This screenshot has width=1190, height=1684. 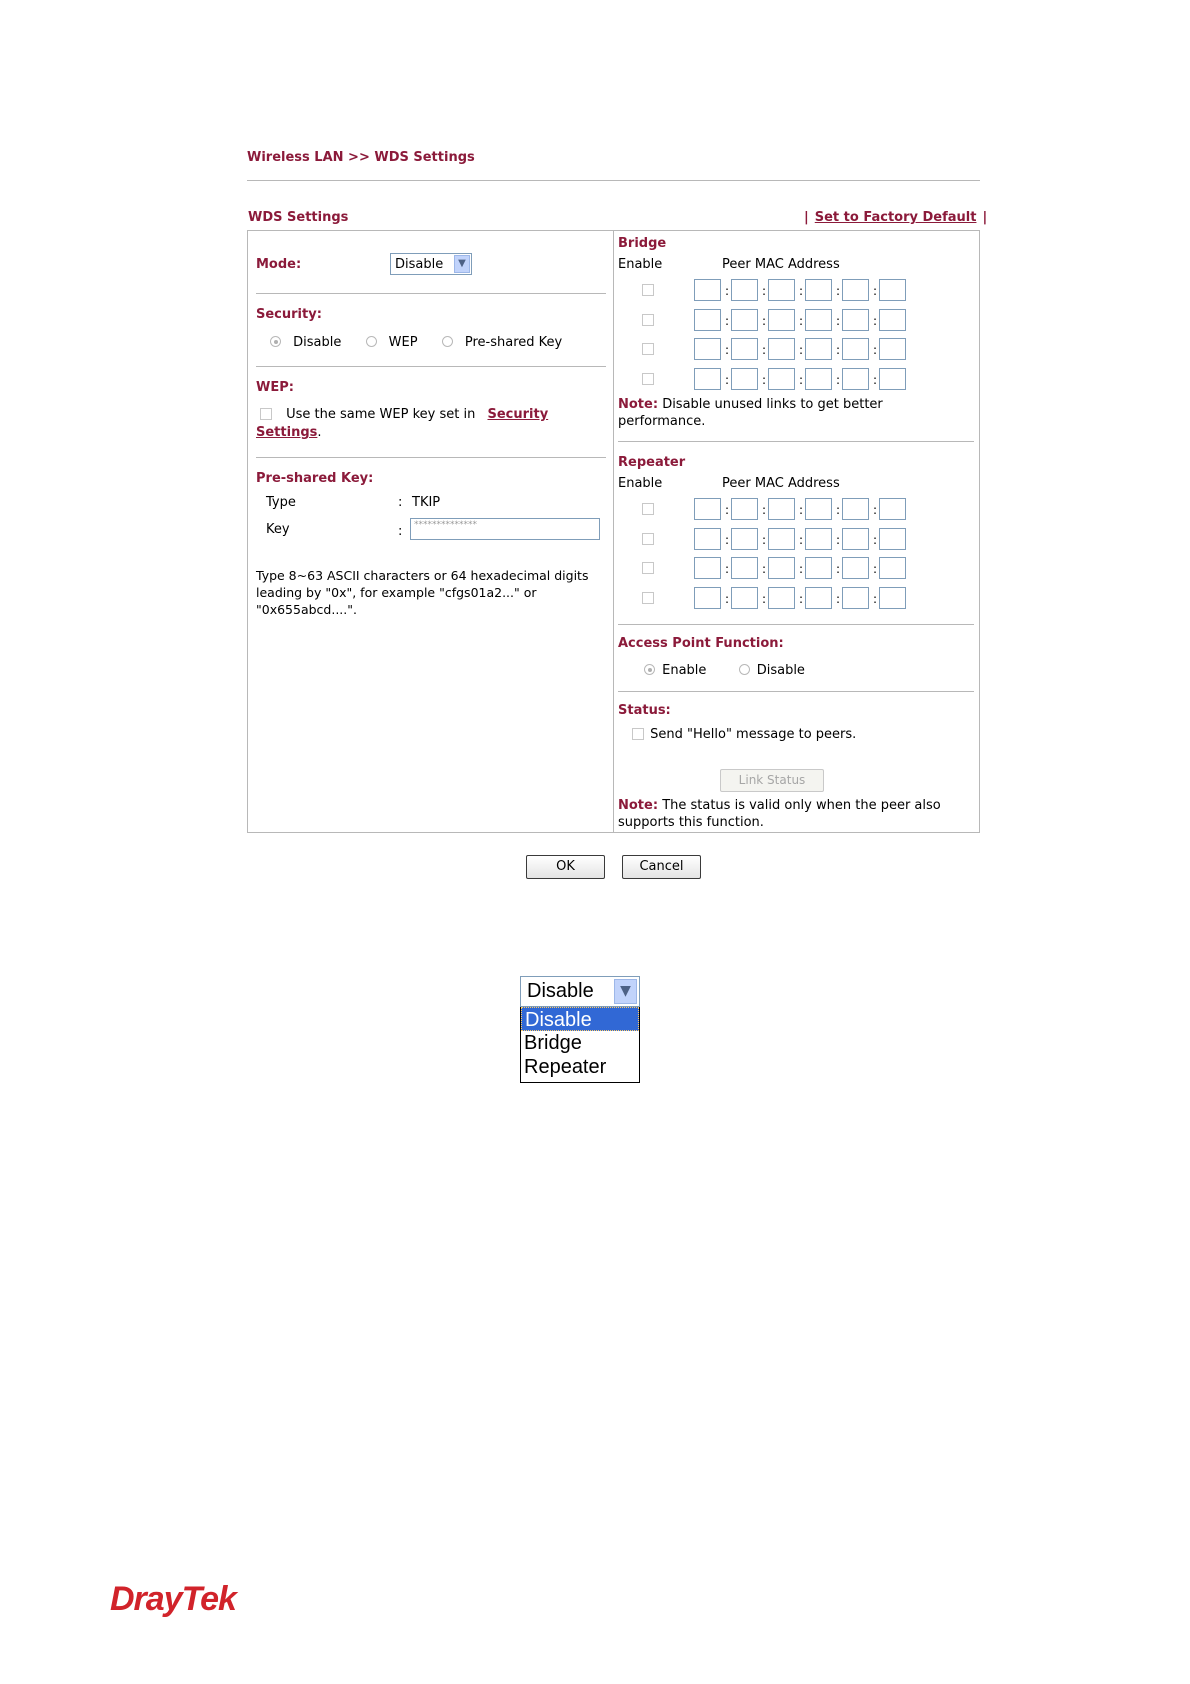 What do you see at coordinates (638, 734) in the screenshot?
I see `hello-checkbox` at bounding box center [638, 734].